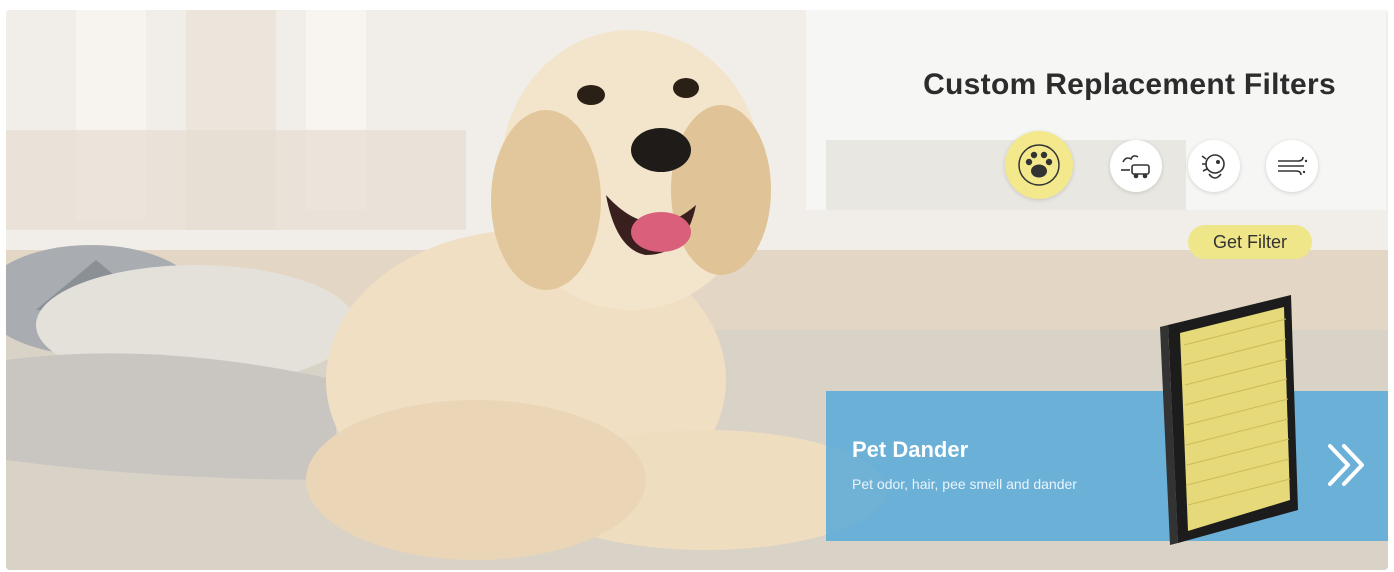 The height and width of the screenshot is (572, 1394). I want to click on info-description: Pet odor, hair, pee smell and dander, so click(964, 484).